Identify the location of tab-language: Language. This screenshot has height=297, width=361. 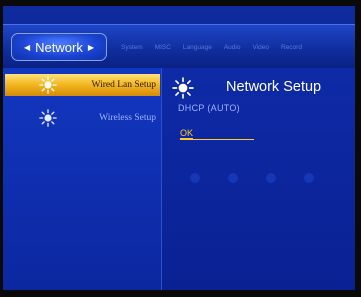
(197, 47).